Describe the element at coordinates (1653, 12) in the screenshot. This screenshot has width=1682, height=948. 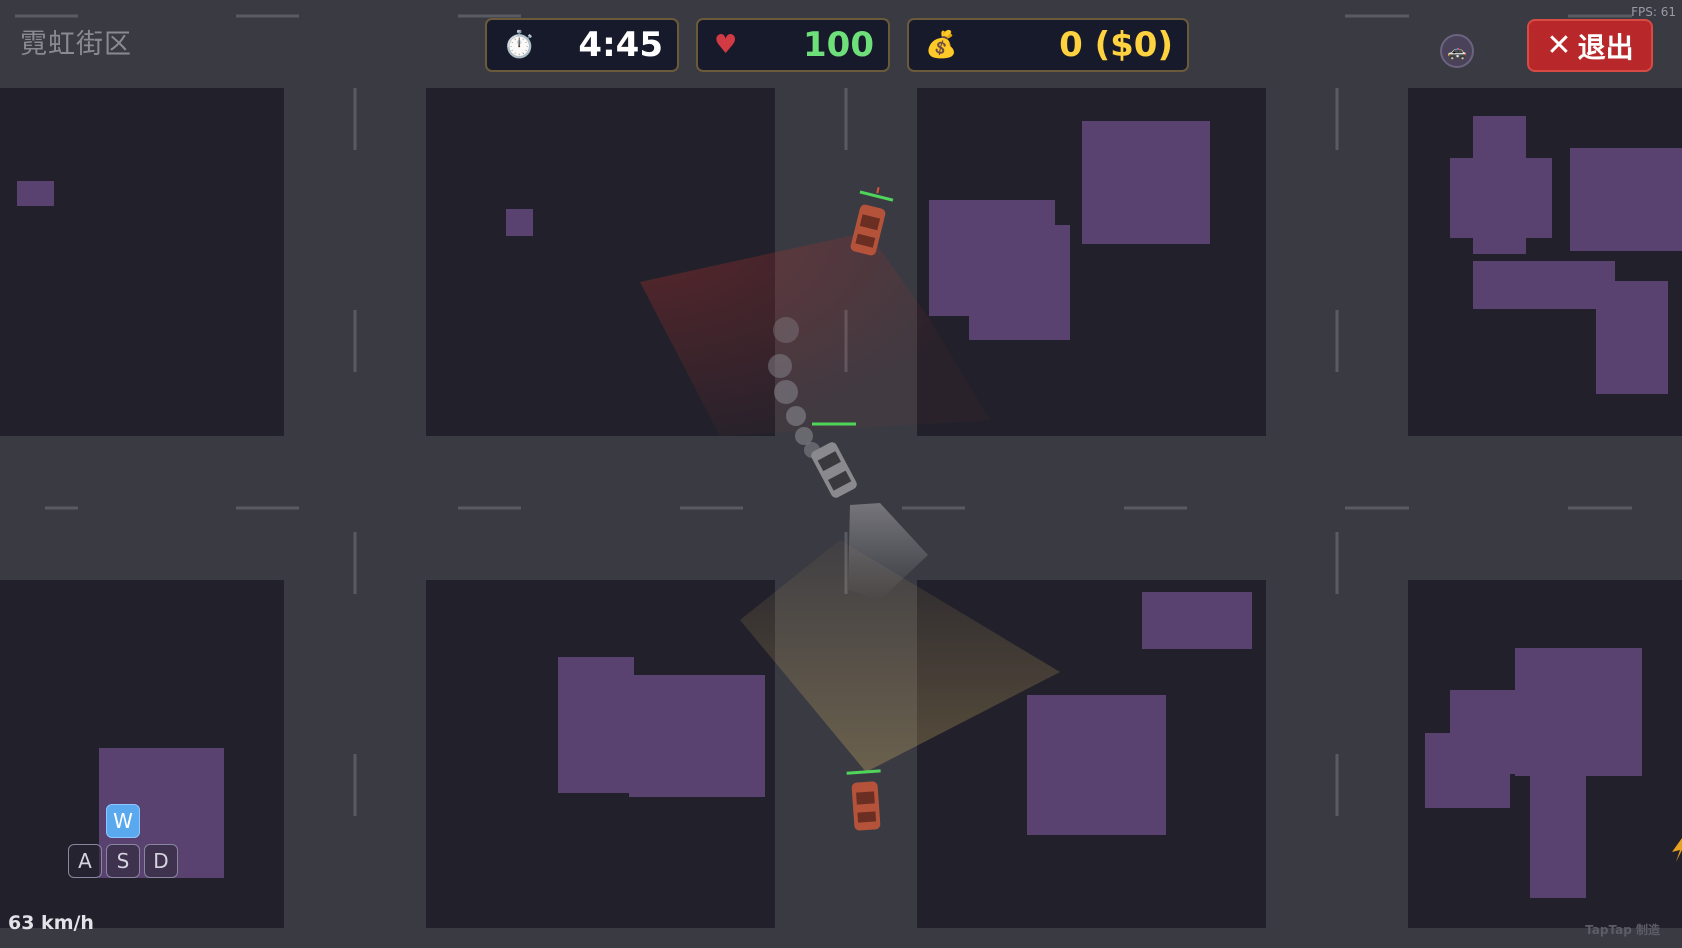
I see `fps-counter: FPS: 61` at that location.